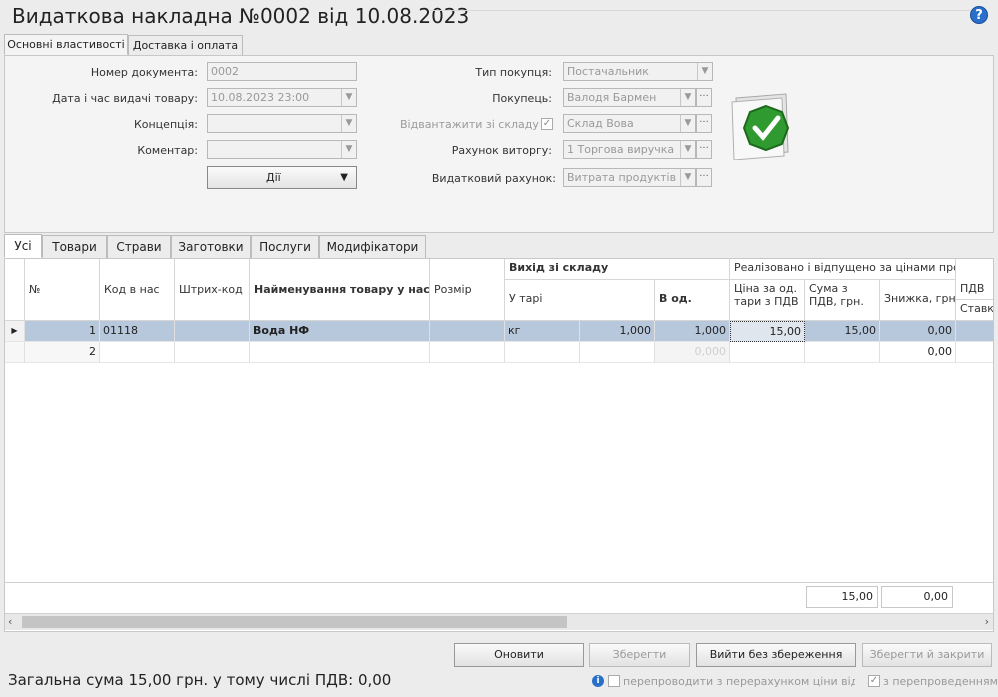 This screenshot has width=998, height=697. I want to click on scroll-thumb, so click(294, 622).